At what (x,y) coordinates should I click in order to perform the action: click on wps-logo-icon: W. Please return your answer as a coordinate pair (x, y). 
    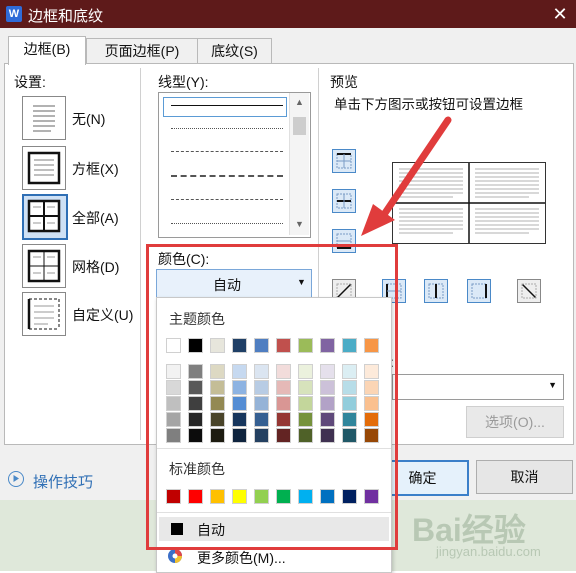
    Looking at the image, I should click on (14, 14).